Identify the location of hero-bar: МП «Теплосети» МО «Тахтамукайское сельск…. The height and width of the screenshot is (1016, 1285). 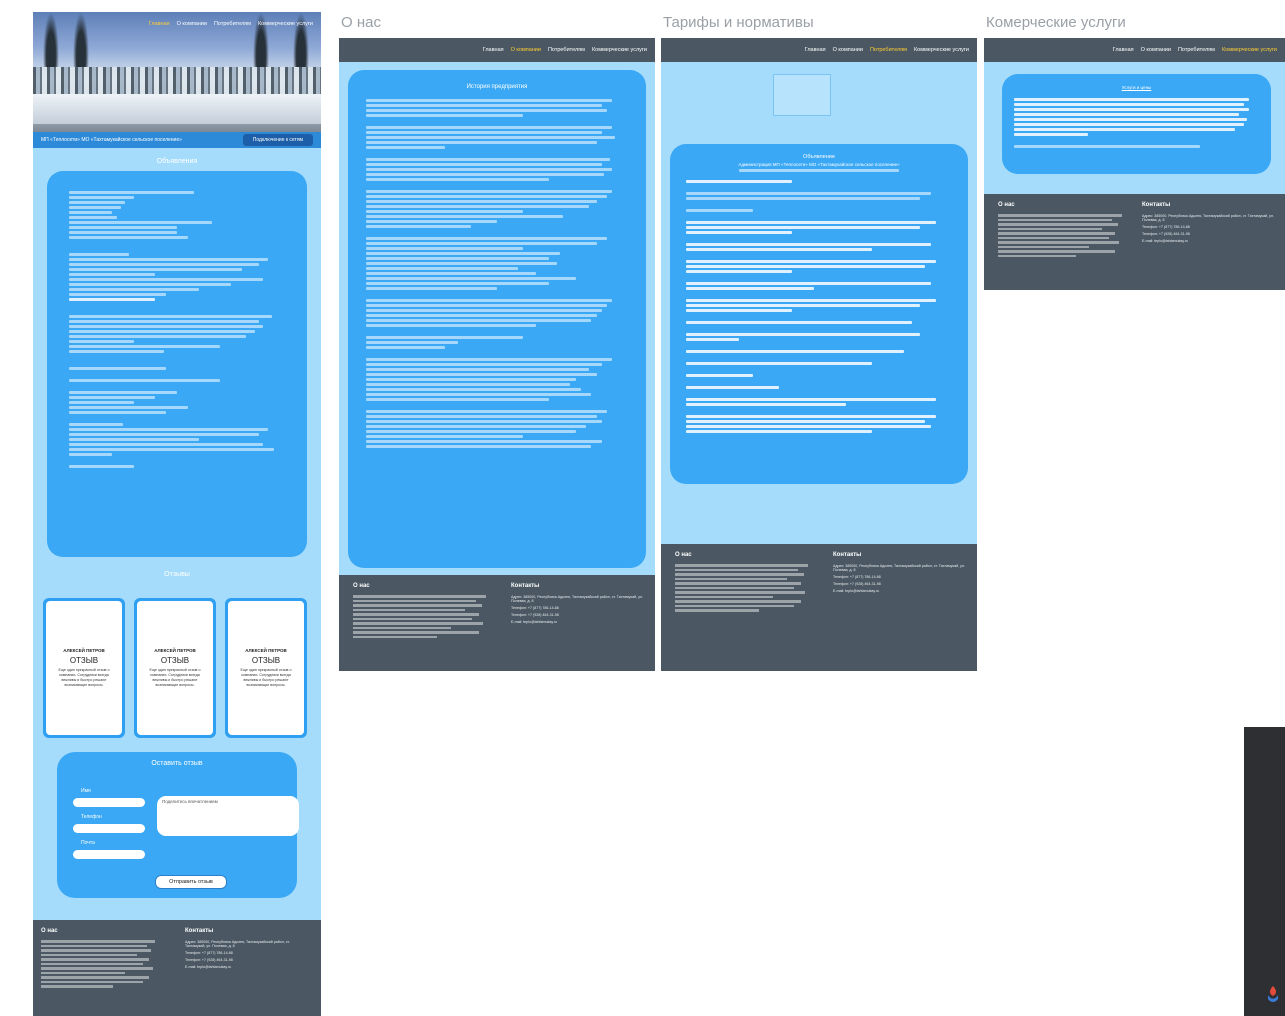
(177, 140).